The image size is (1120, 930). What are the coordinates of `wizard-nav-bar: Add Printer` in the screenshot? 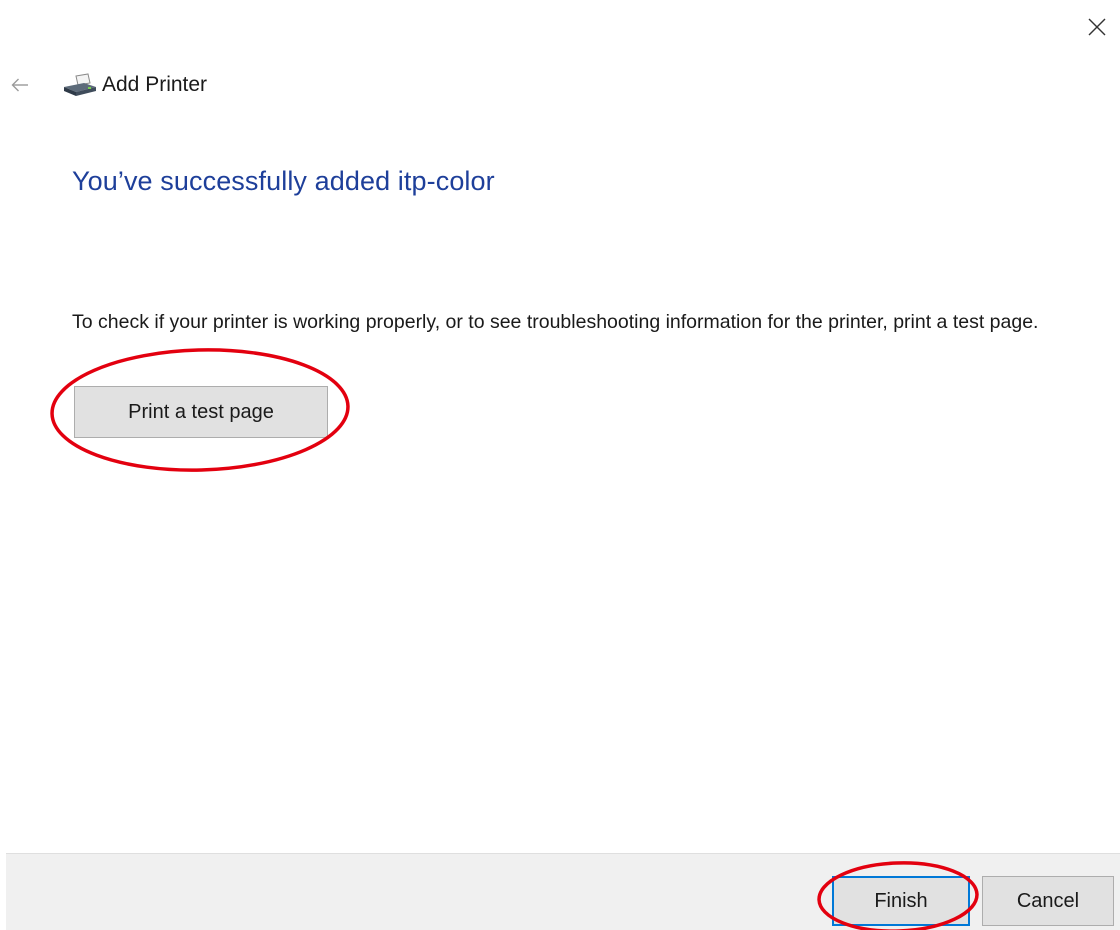 It's located at (106, 85).